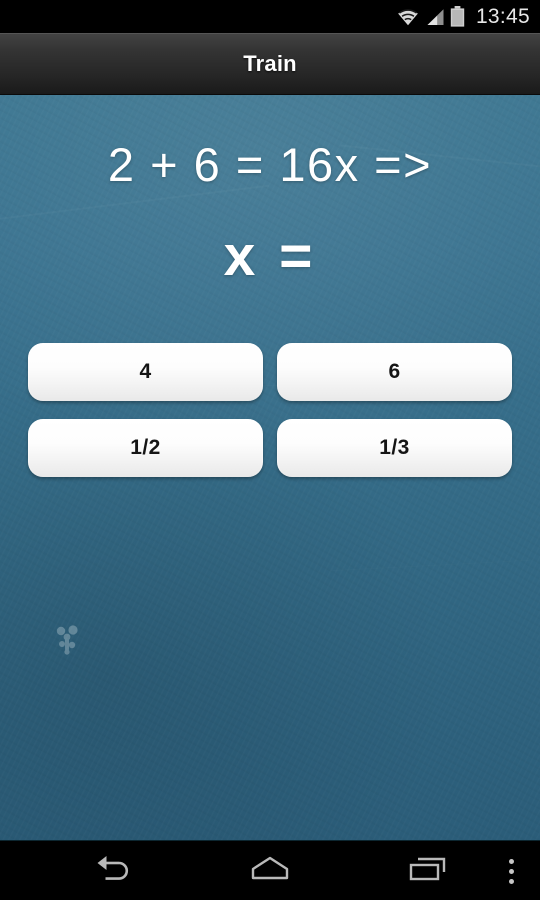 Image resolution: width=540 pixels, height=900 pixels. I want to click on overflow-menu-icon, so click(511, 871).